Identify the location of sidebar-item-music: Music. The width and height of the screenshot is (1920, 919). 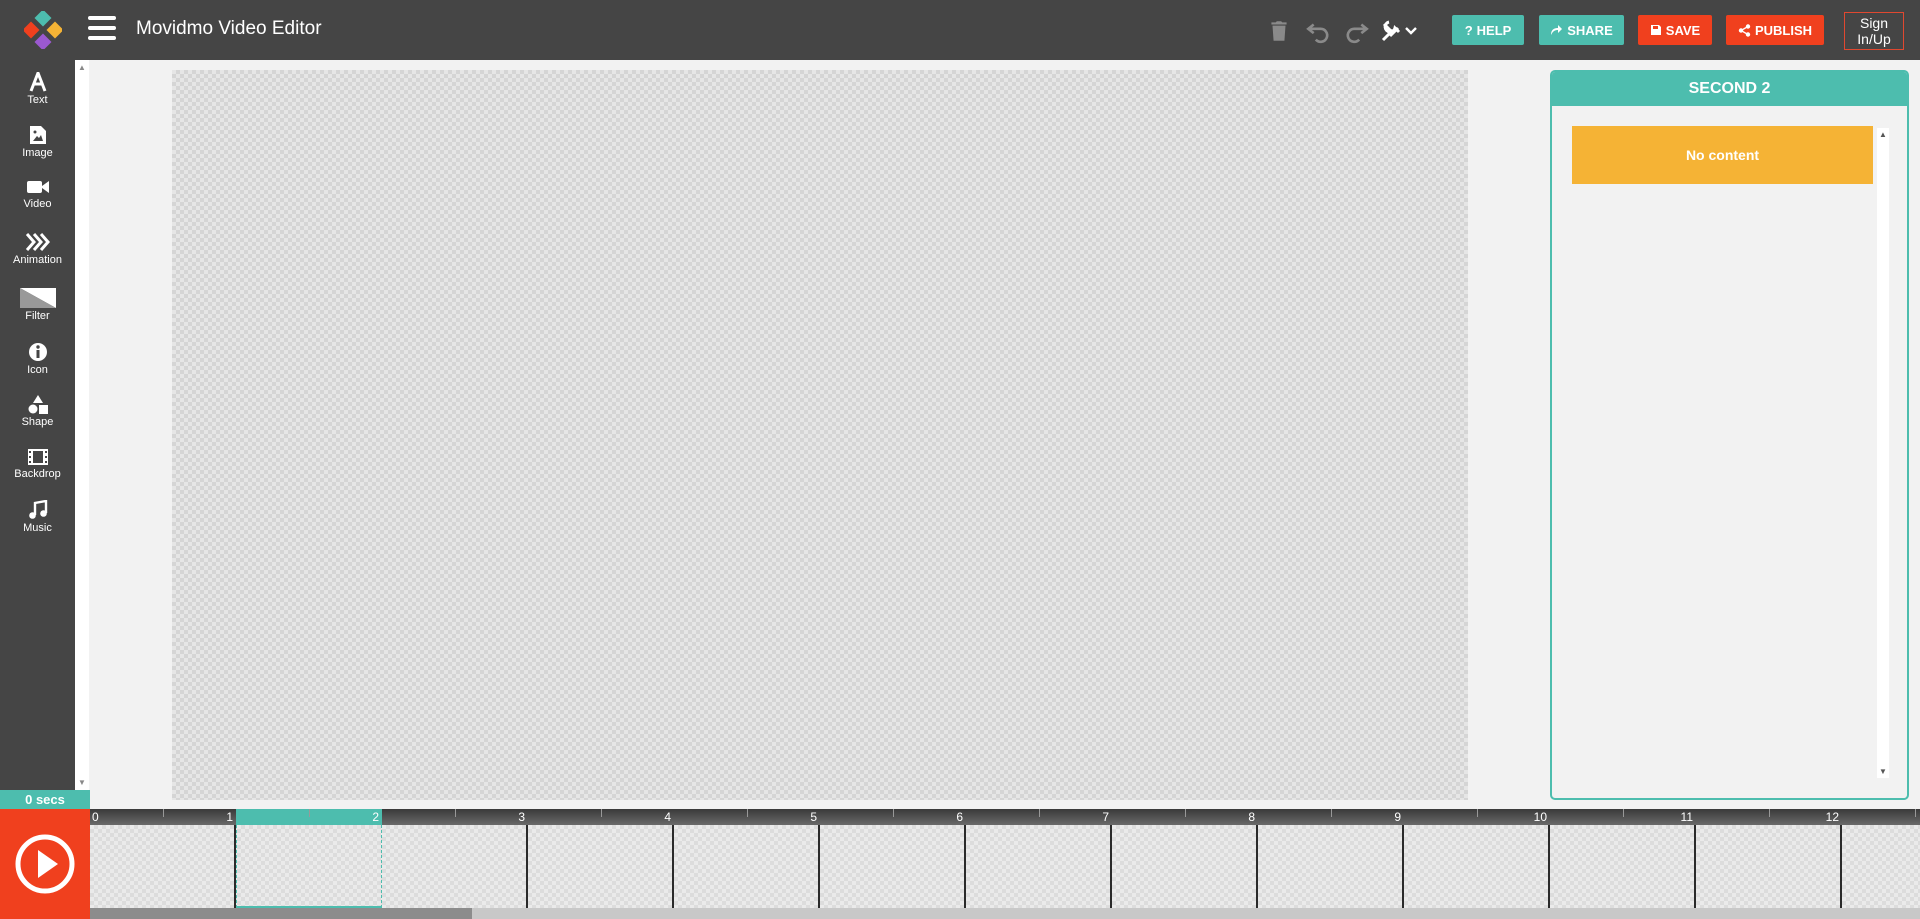
(37, 524).